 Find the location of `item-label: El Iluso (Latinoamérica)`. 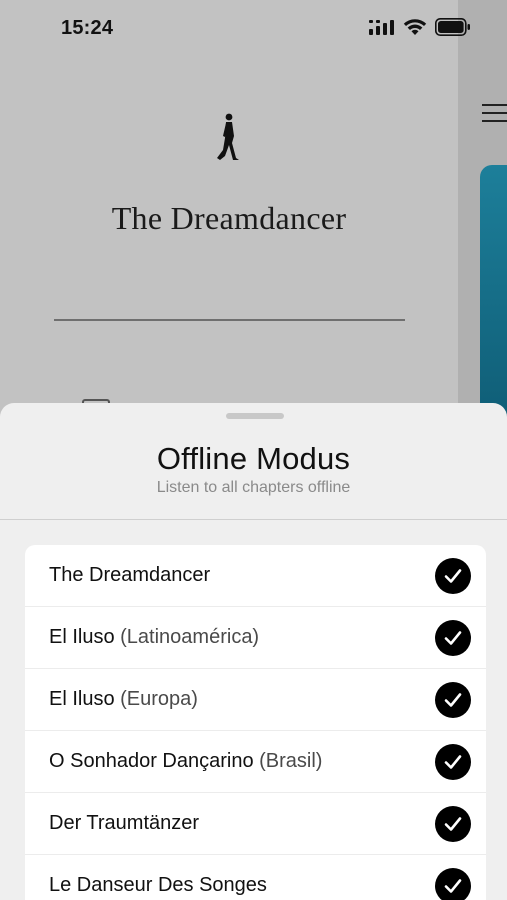

item-label: El Iluso (Latinoamérica) is located at coordinates (154, 637).